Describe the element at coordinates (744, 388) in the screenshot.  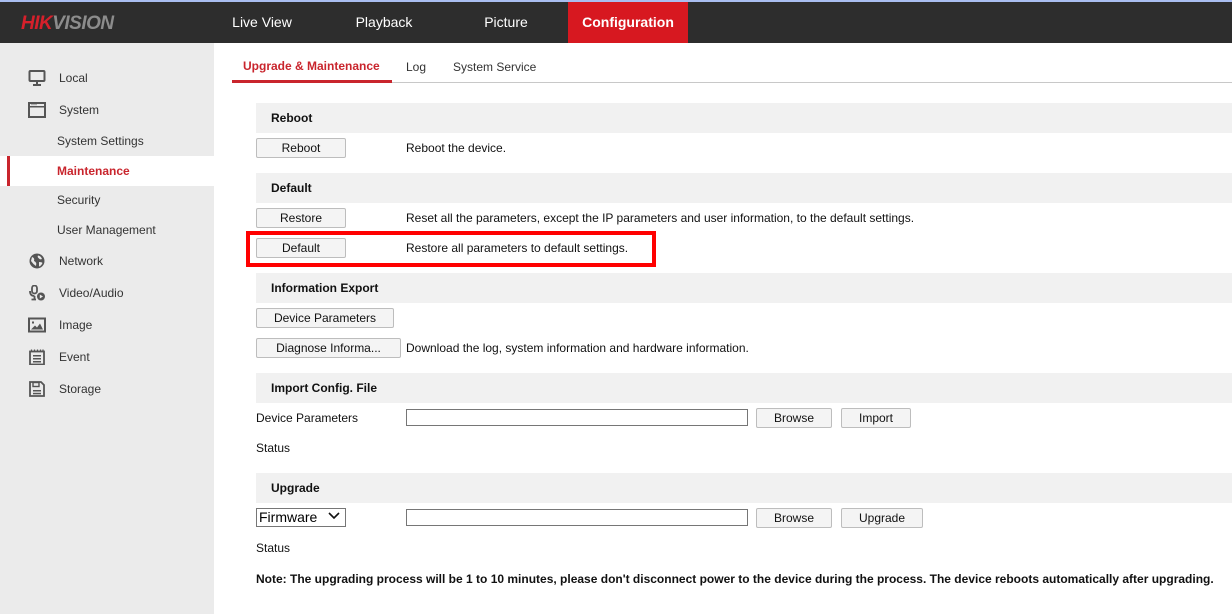
I see `section-header-import-config: Import Config. File` at that location.